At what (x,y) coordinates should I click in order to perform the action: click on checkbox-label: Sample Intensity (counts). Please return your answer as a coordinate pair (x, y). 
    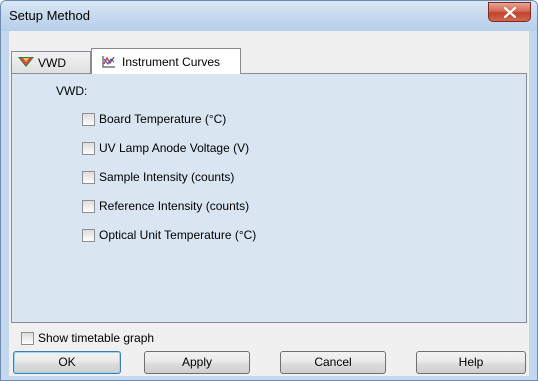
    Looking at the image, I should click on (167, 177).